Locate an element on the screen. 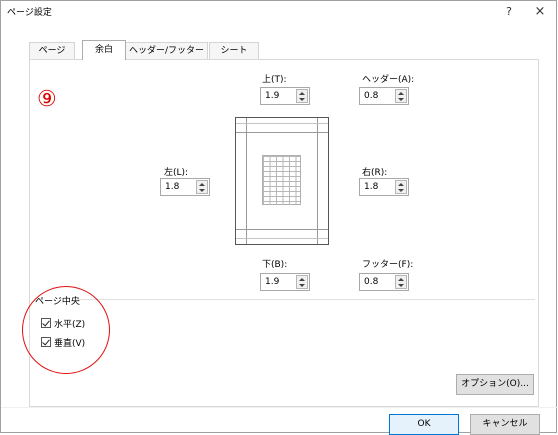 The image size is (558, 435). header-guide is located at coordinates (282, 123).